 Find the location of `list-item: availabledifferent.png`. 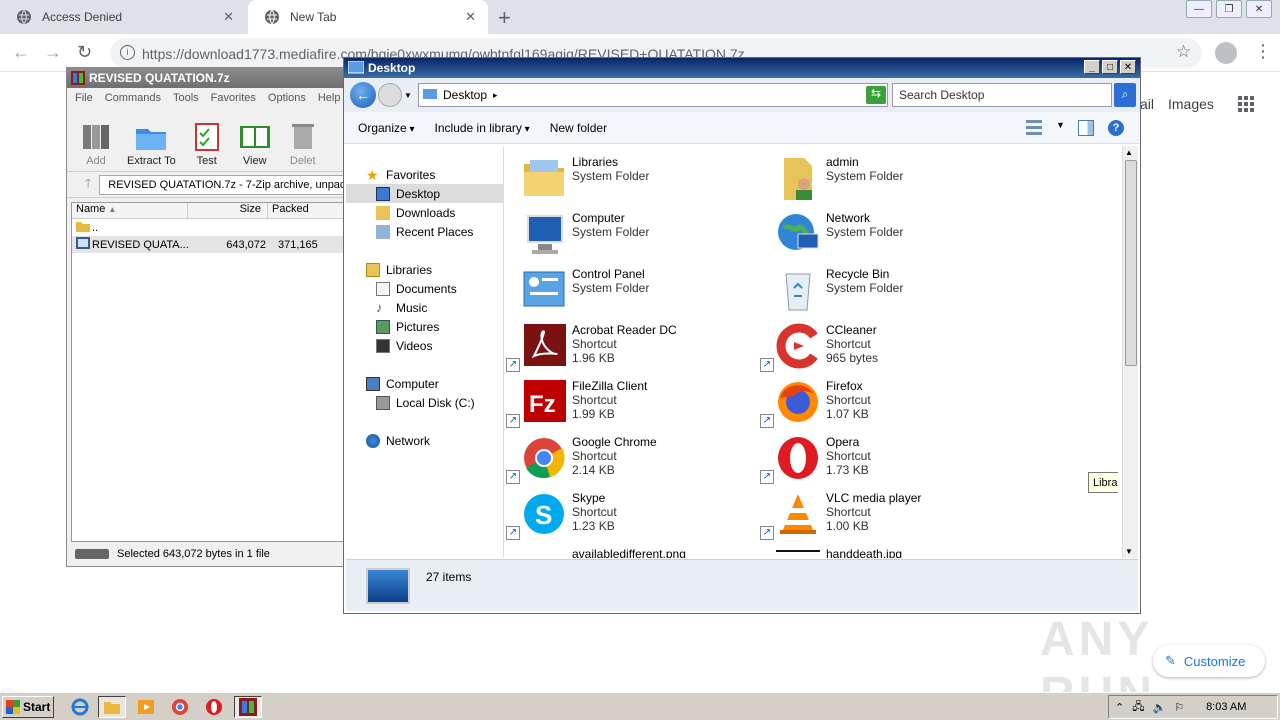

list-item: availabledifferent.png is located at coordinates (621, 550).